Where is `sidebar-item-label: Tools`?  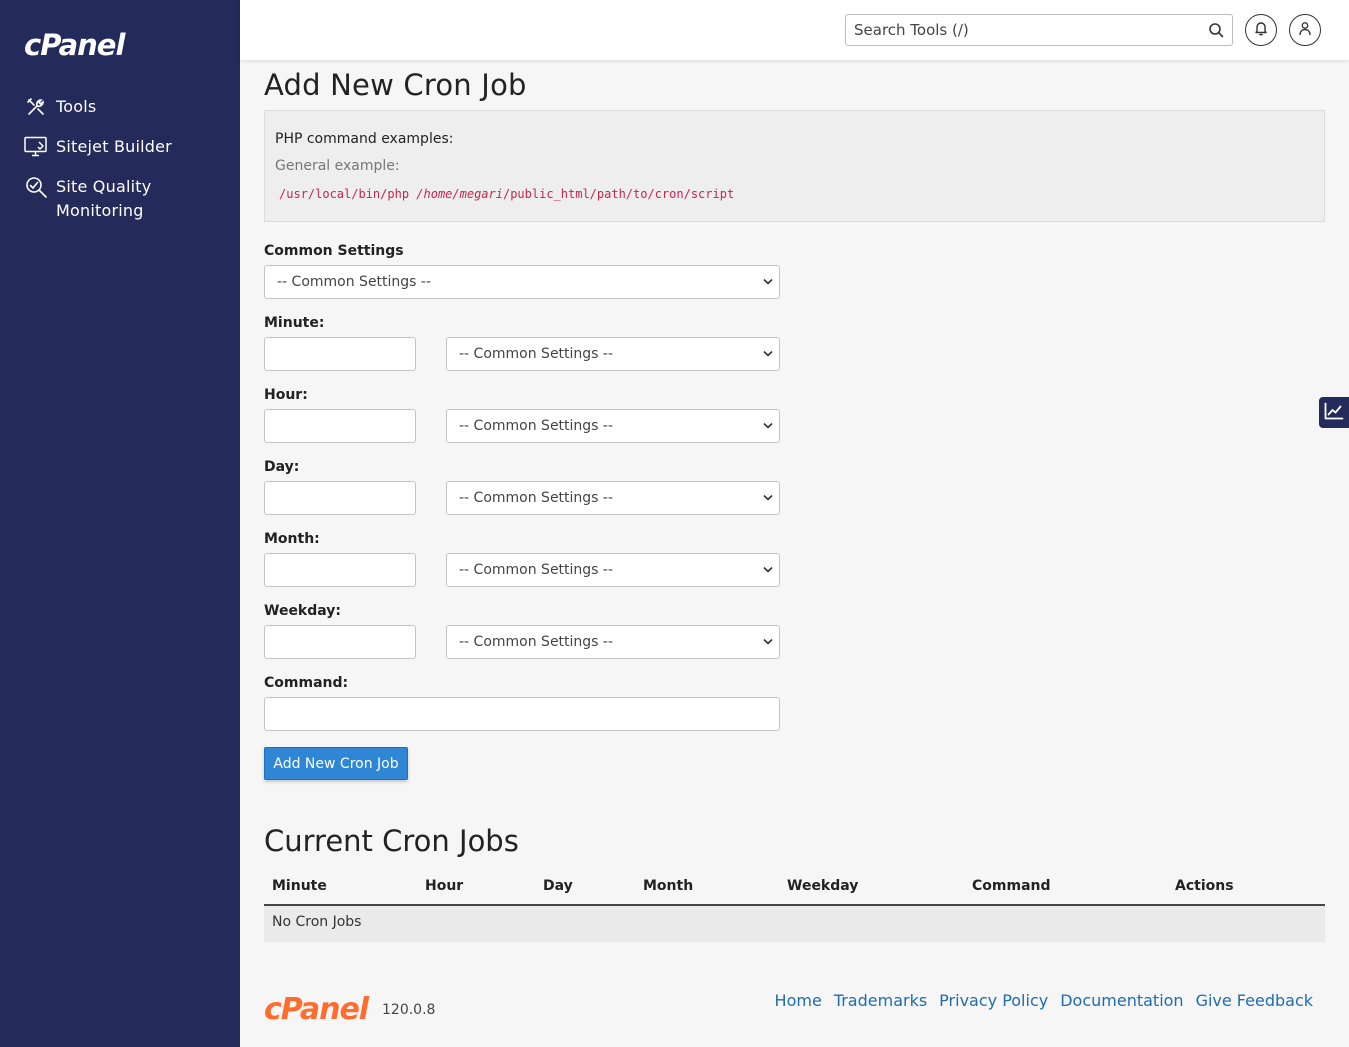 sidebar-item-label: Tools is located at coordinates (76, 106).